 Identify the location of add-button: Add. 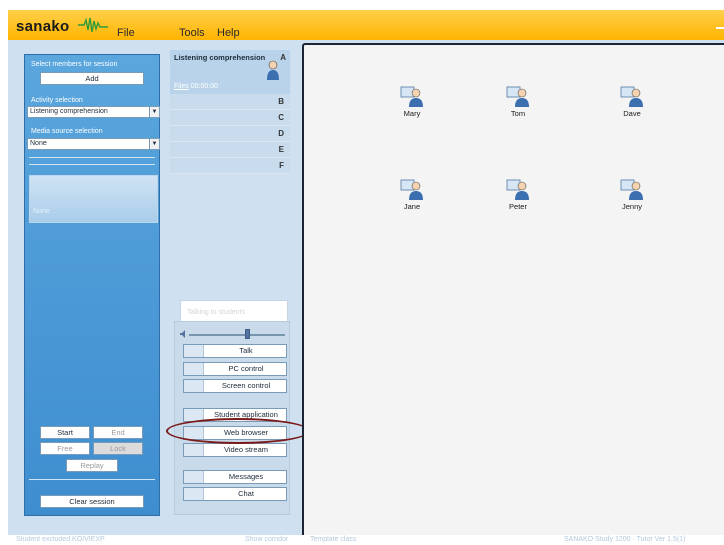
(92, 78).